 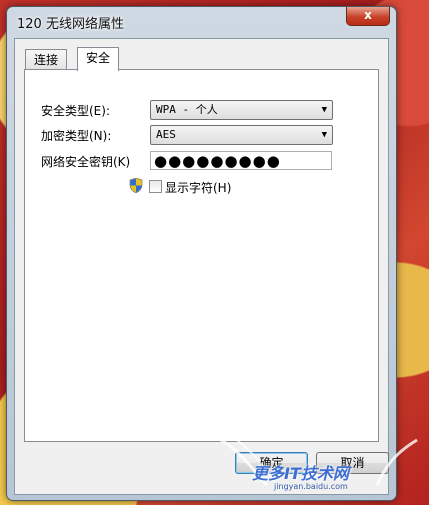 What do you see at coordinates (76, 136) in the screenshot?
I see `encryption-type-label: 加密类型(N):` at bounding box center [76, 136].